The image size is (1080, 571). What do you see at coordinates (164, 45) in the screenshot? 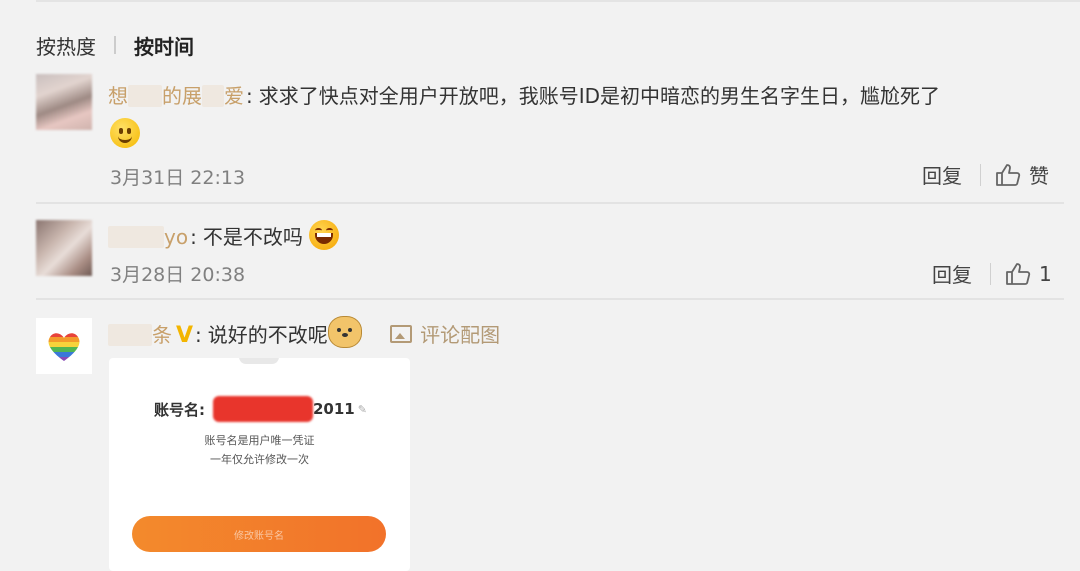
I see `sort-by-time-tab: 按时间` at bounding box center [164, 45].